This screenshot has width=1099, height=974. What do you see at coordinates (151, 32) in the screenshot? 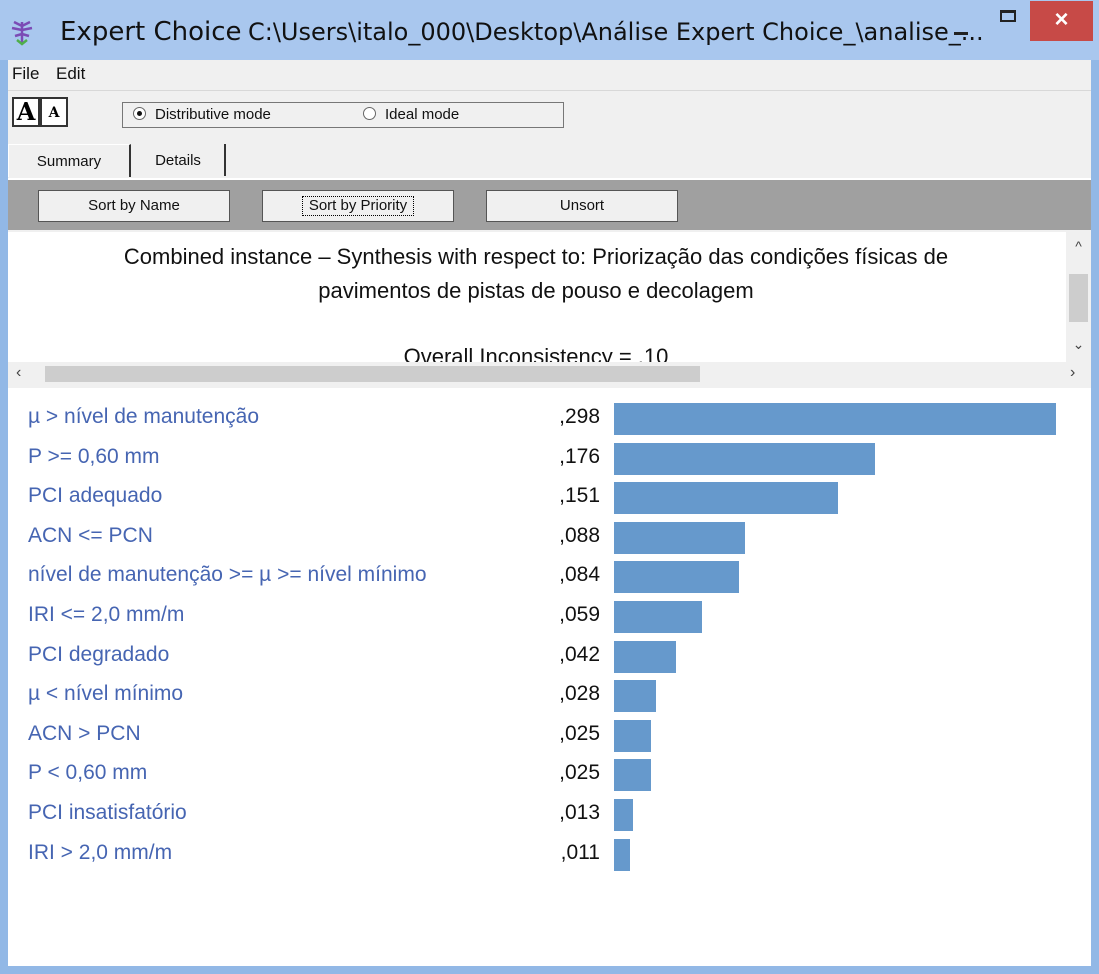
I see `window-title-app: Expert Choice` at bounding box center [151, 32].